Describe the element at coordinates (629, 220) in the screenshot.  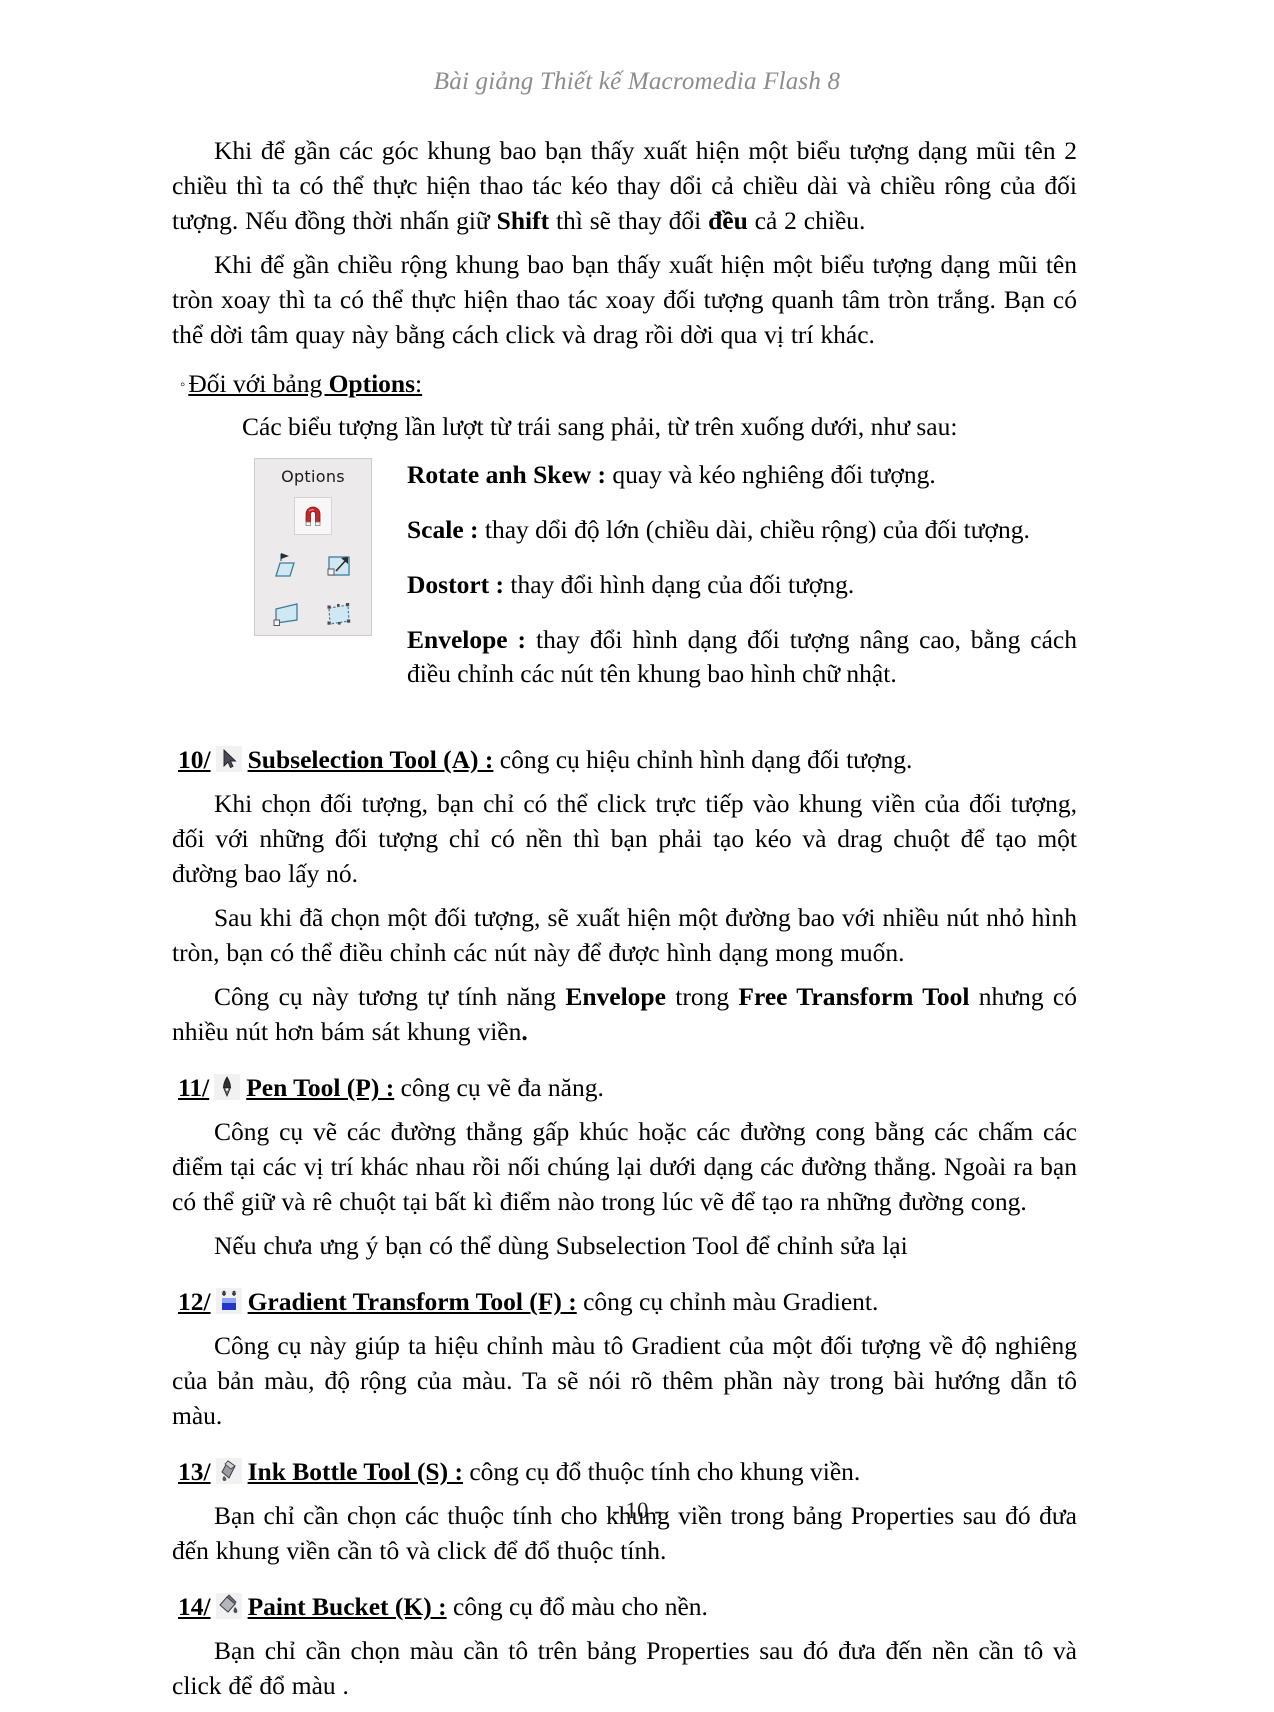
I see `p1-part-c: thì sẽ thay đổi` at that location.